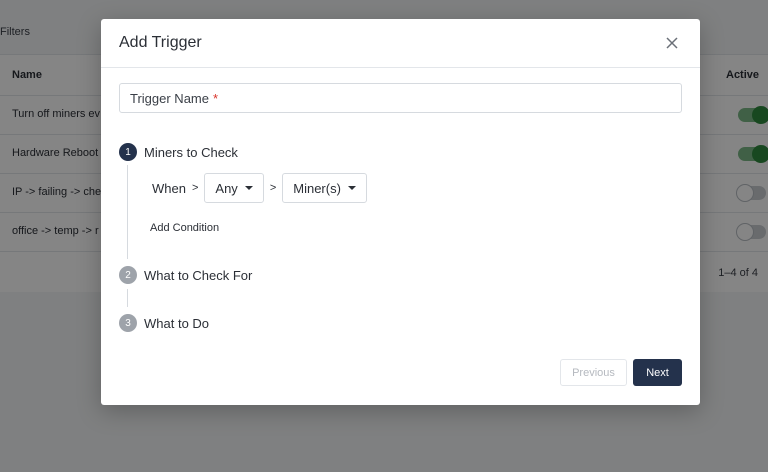  Describe the element at coordinates (672, 43) in the screenshot. I see `close-icon` at that location.